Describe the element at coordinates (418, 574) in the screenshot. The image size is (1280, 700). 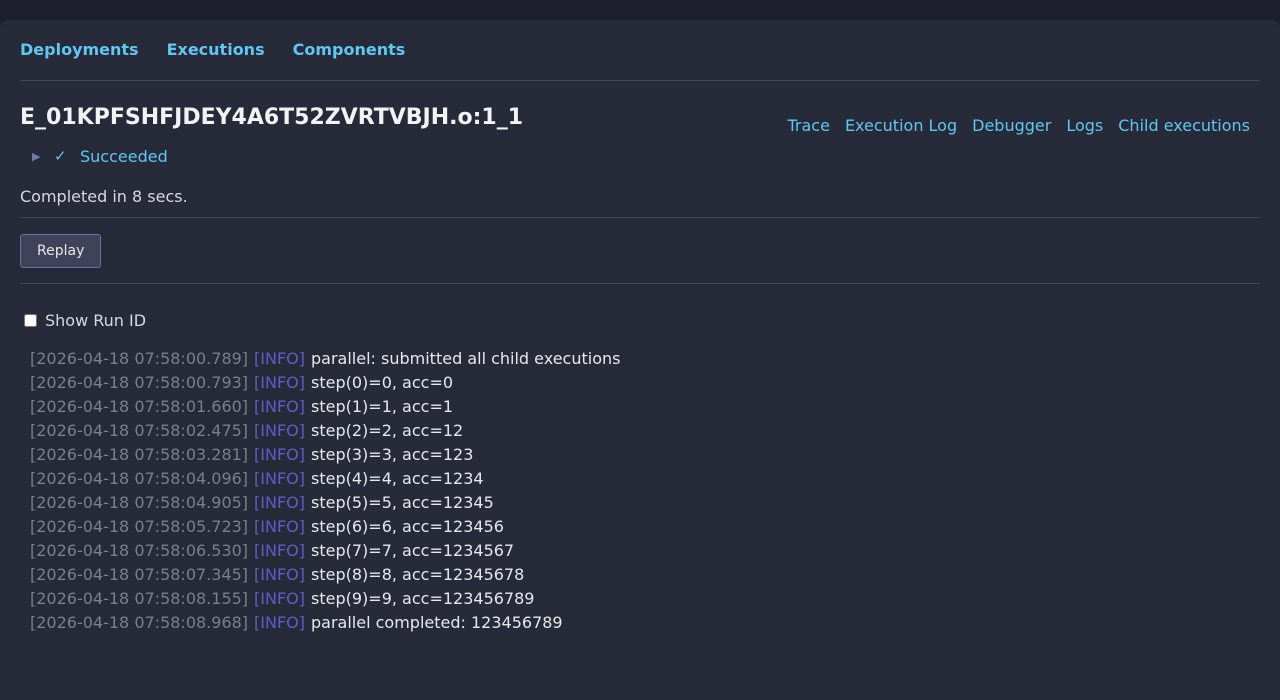
I see `log-message: step(8)=8, acc=12345678` at that location.